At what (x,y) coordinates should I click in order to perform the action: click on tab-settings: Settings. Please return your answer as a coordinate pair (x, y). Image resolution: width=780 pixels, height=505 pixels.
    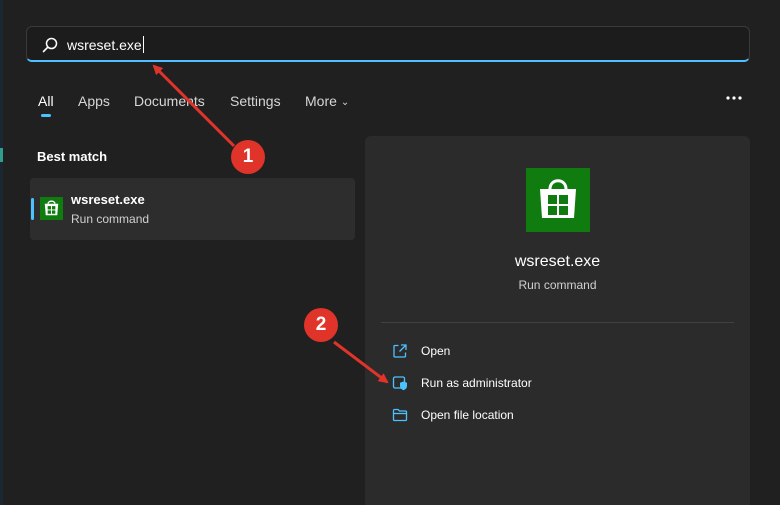
    Looking at the image, I should click on (255, 101).